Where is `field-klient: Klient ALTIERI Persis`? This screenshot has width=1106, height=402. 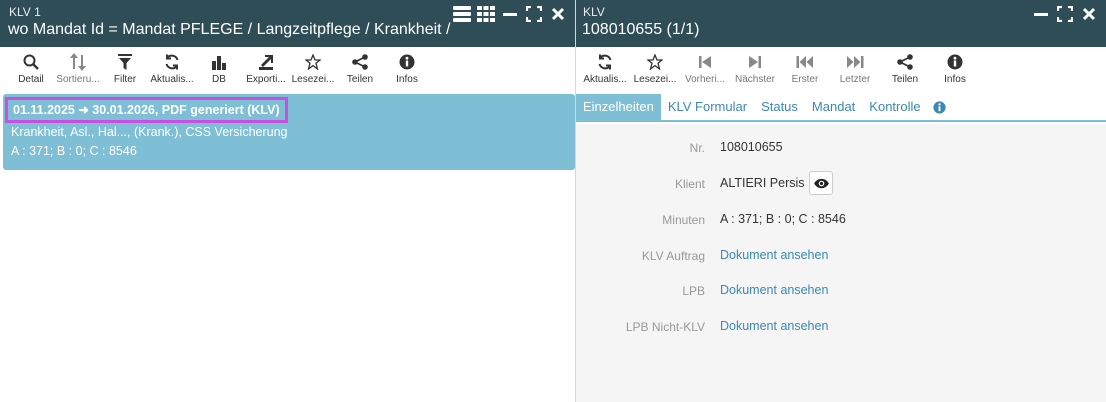
field-klient: Klient ALTIERI Persis is located at coordinates (841, 184).